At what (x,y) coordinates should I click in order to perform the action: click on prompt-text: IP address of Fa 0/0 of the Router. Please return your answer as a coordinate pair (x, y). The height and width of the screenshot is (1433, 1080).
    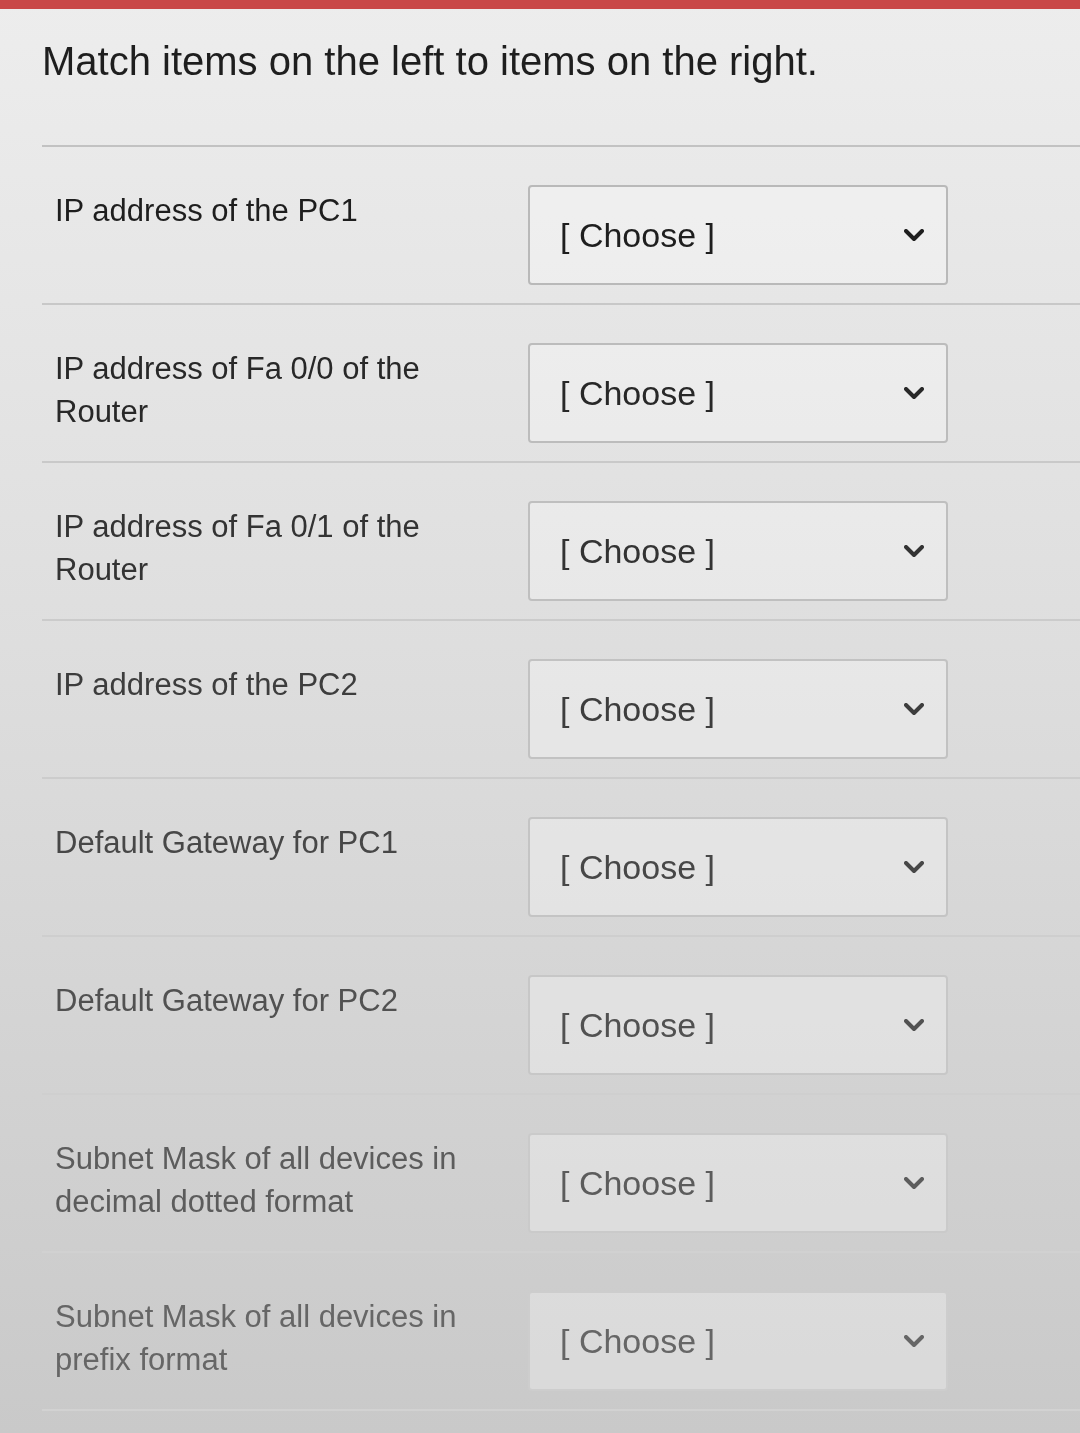
    Looking at the image, I should click on (238, 391).